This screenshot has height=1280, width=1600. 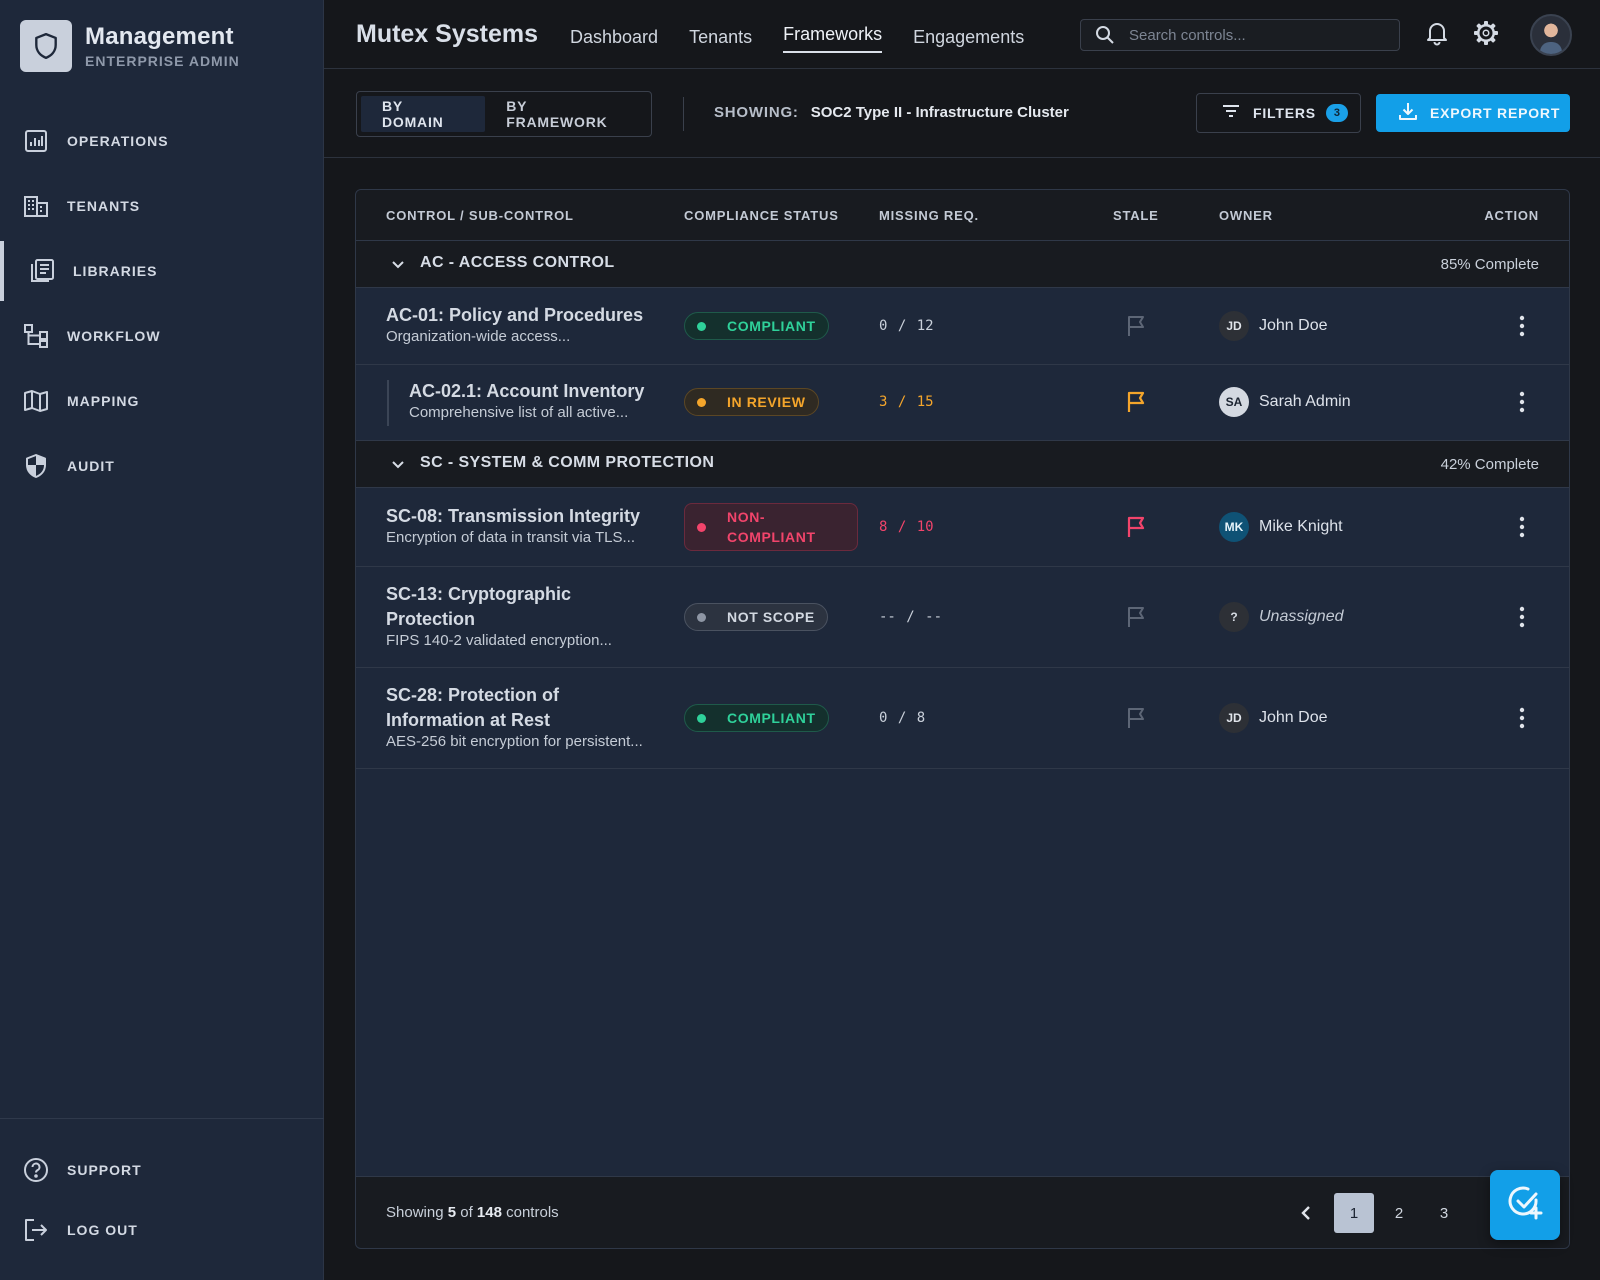 I want to click on control-title: AC-02.1: Account Inventory, so click(x=546, y=391).